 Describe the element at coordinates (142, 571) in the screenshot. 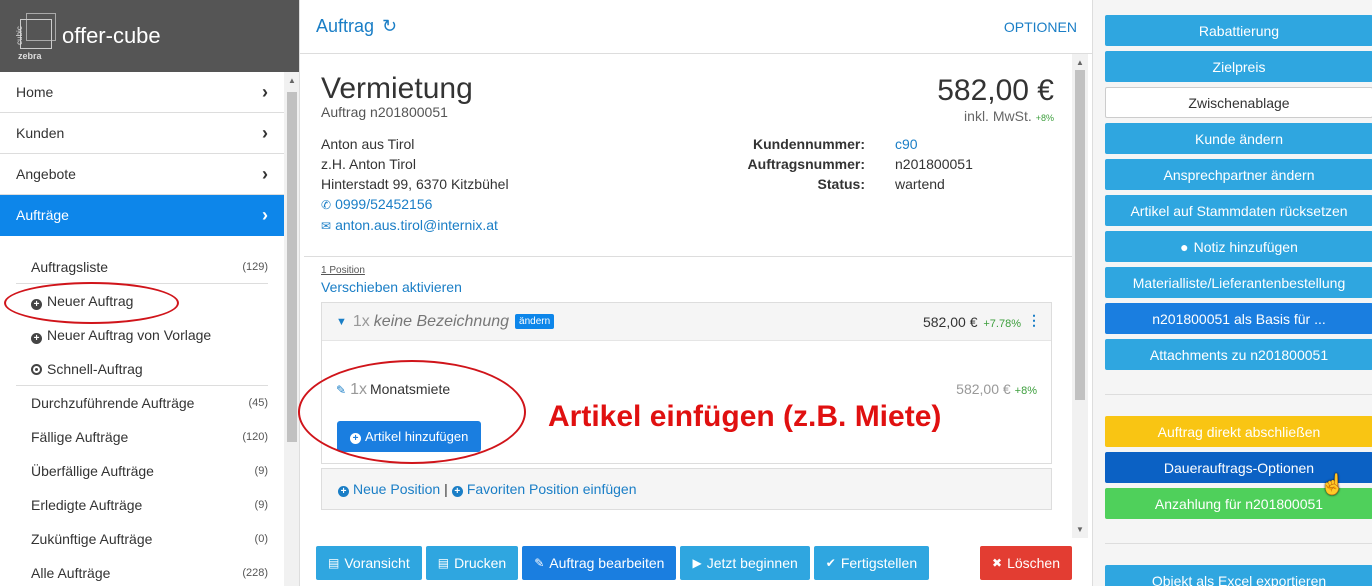

I see `sub-item-alle: Alle Aufträge (228)` at that location.